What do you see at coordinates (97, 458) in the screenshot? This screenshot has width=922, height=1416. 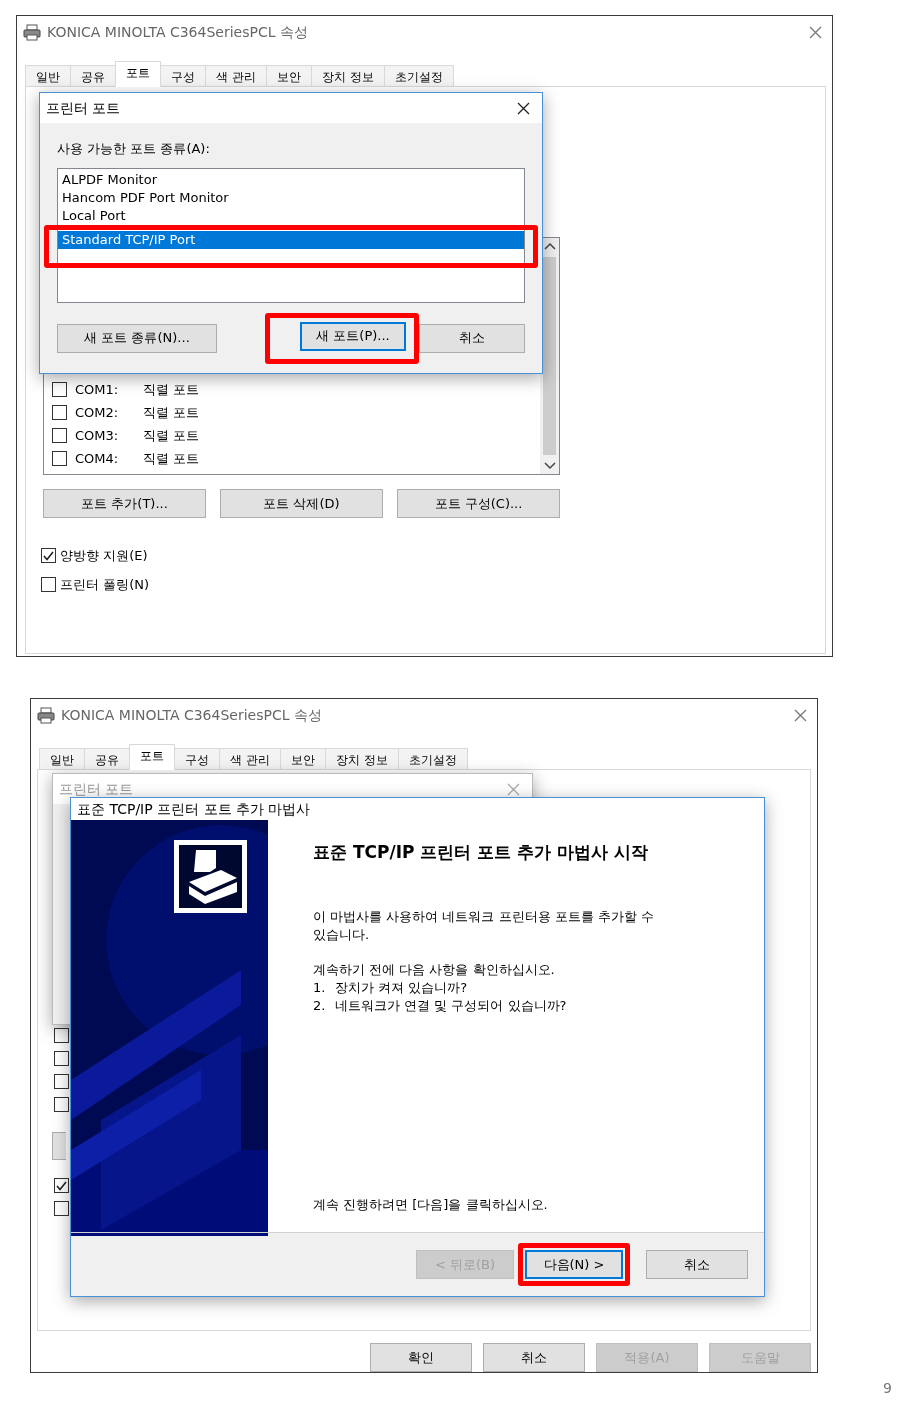 I see `port-name: COM4:` at bounding box center [97, 458].